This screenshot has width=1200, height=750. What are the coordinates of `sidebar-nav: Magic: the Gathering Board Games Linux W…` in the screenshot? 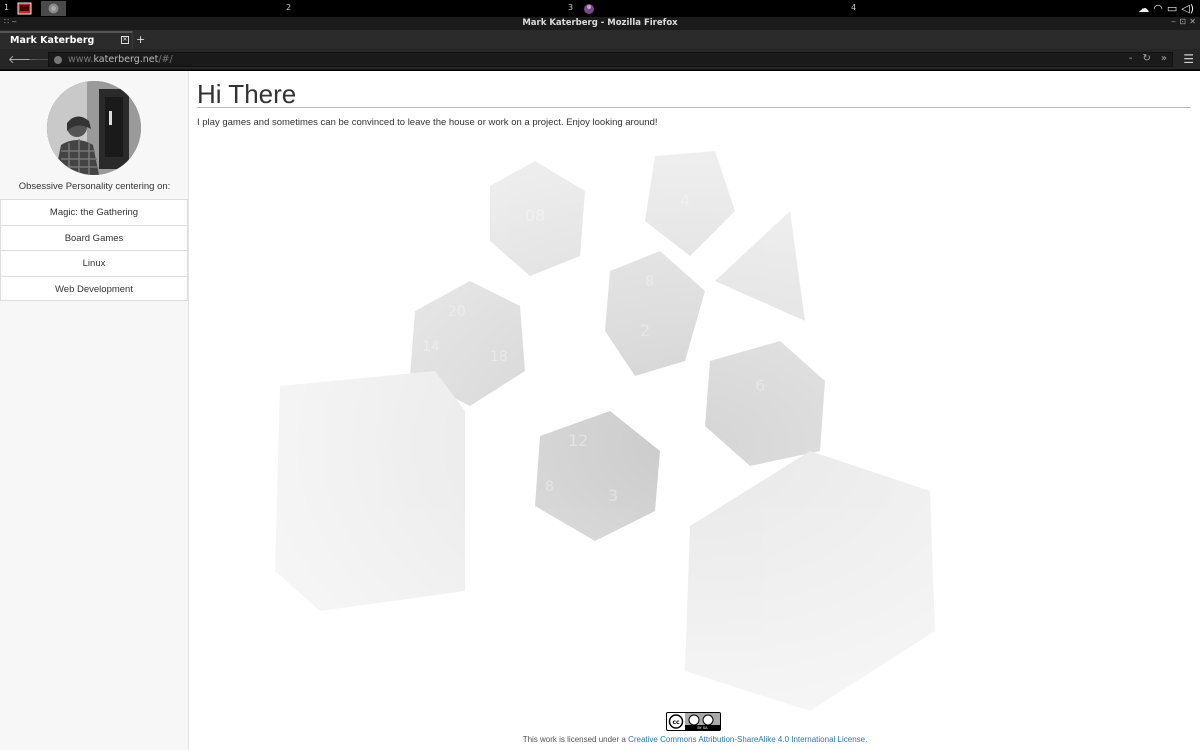 It's located at (94, 250).